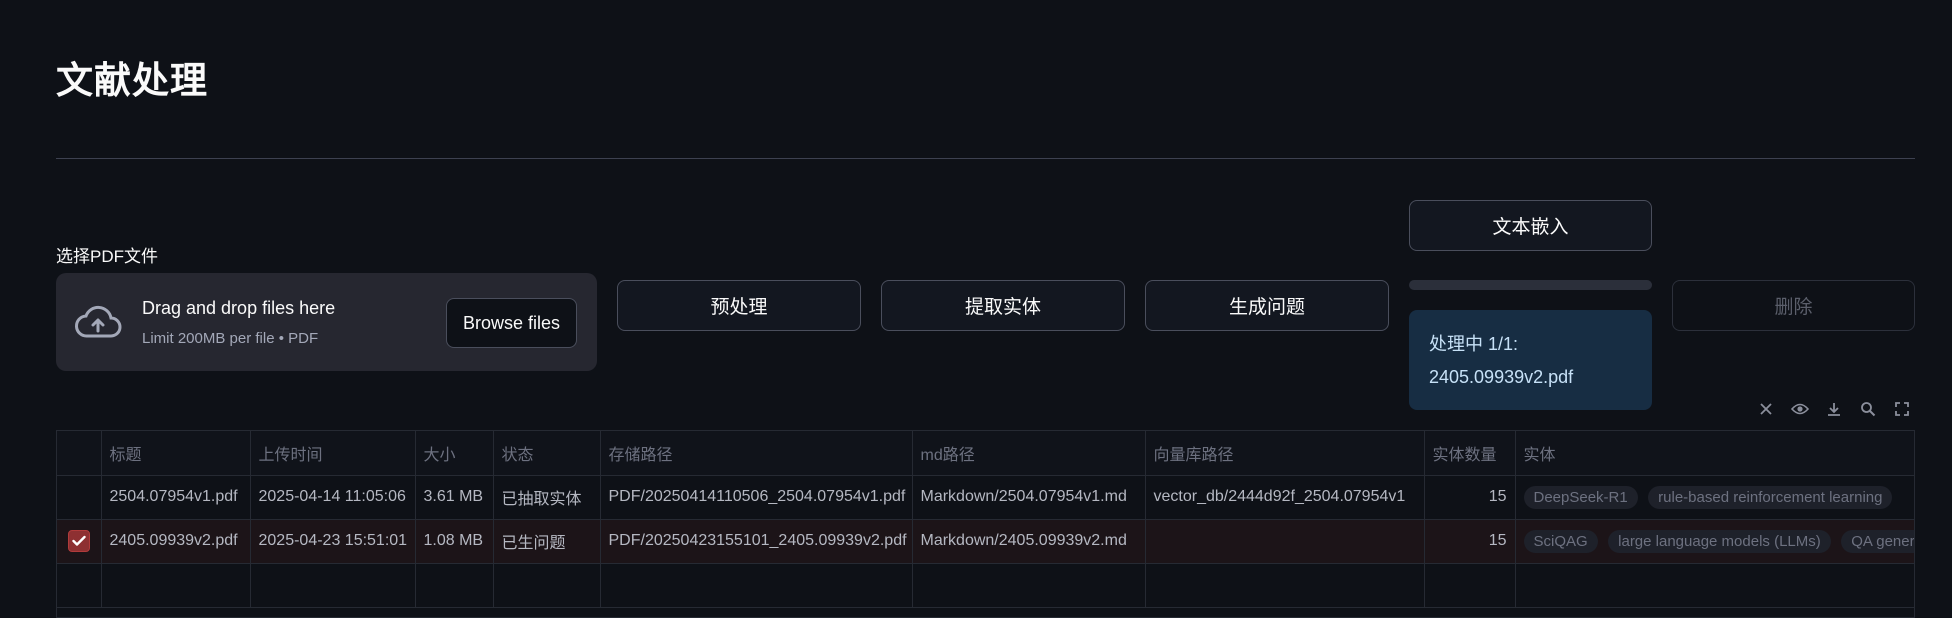 This screenshot has height=618, width=1952. What do you see at coordinates (1470, 453) in the screenshot?
I see `column-header: 实体数量` at bounding box center [1470, 453].